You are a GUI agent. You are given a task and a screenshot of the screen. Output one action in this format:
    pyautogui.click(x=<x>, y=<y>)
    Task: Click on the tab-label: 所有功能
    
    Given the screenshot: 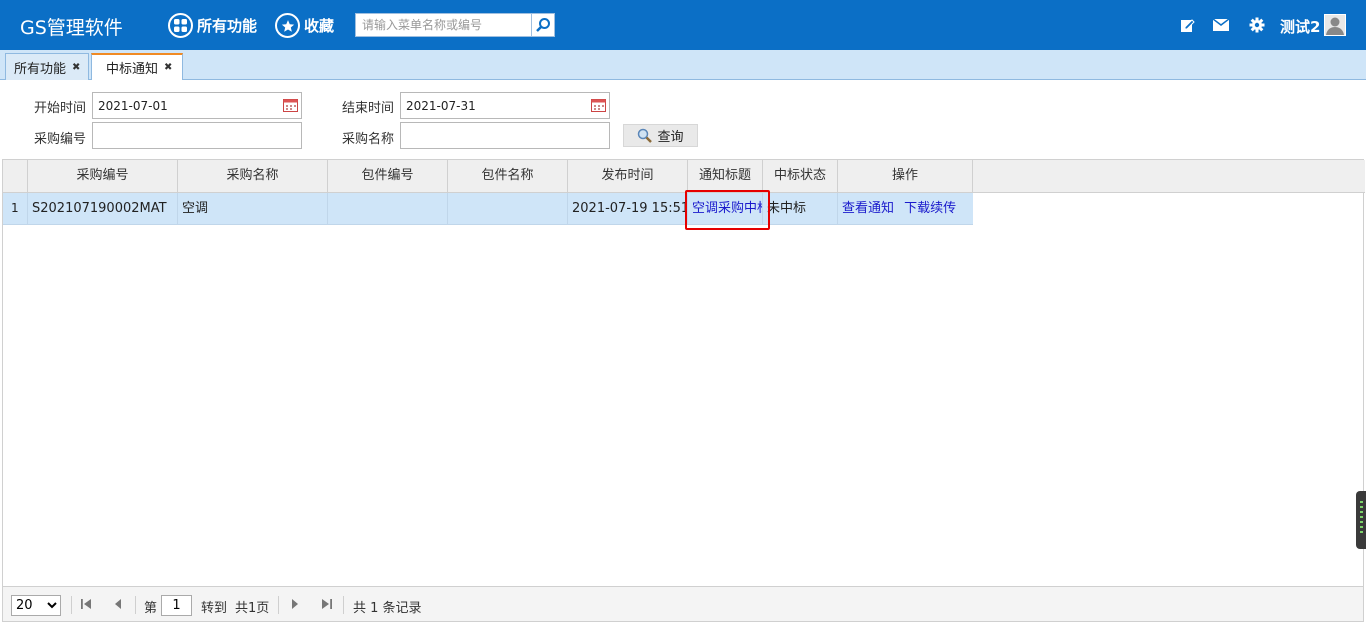 What is the action you would take?
    pyautogui.click(x=40, y=69)
    